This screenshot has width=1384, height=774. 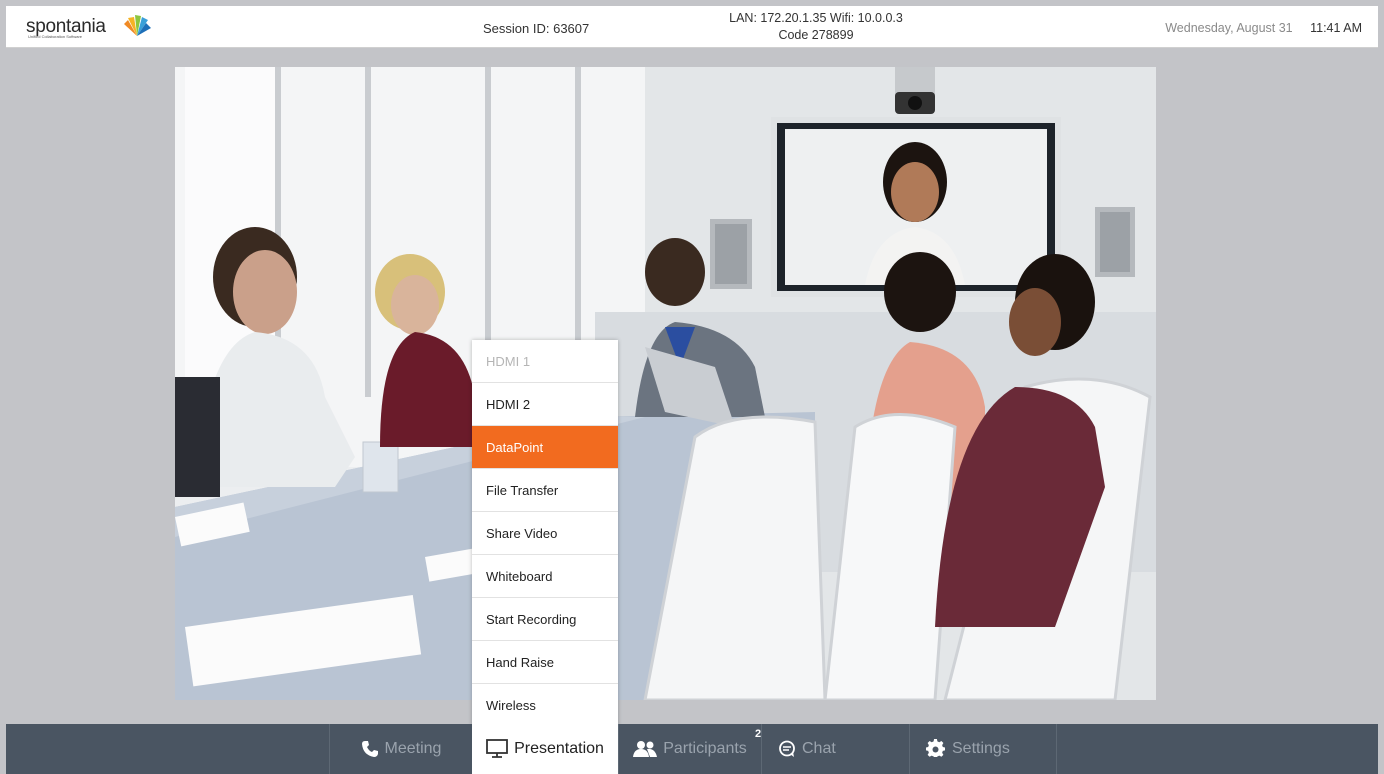 I want to click on menu-item-whiteboard: Whiteboard, so click(x=545, y=576).